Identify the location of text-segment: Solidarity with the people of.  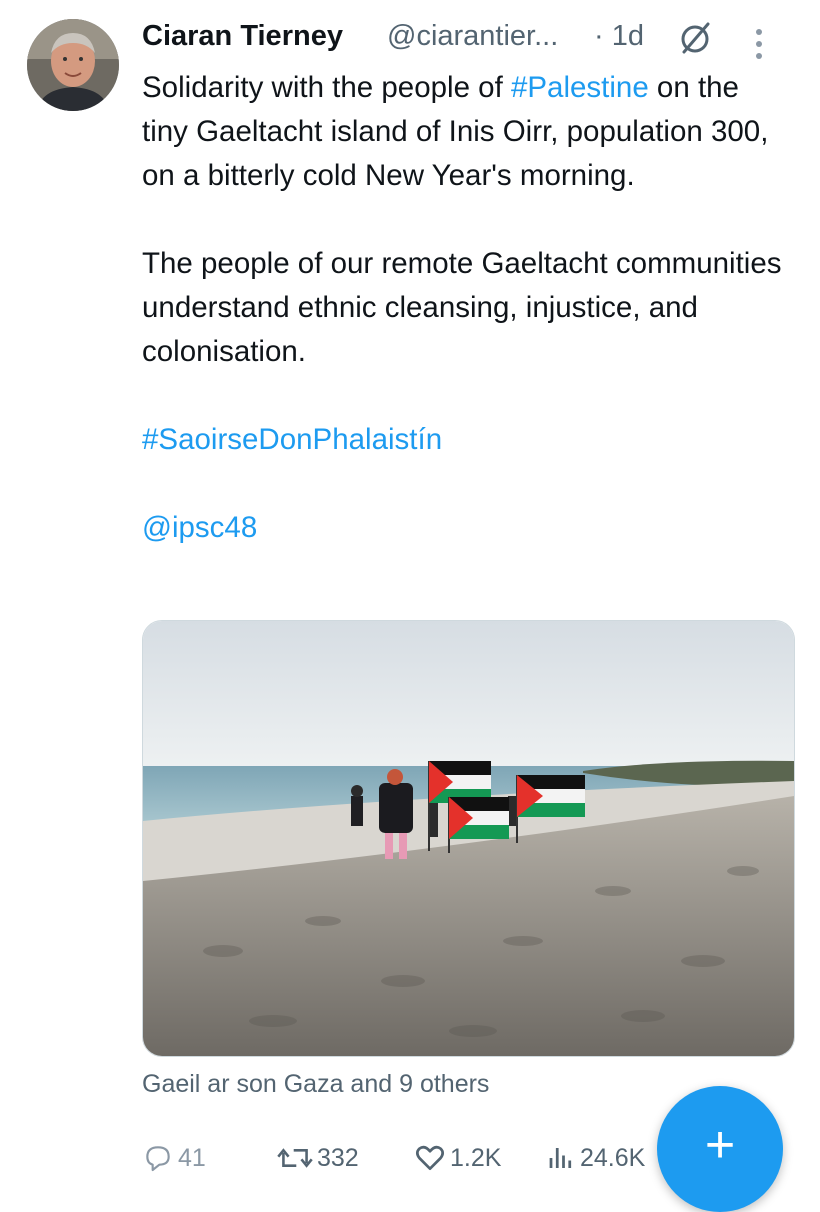
(326, 87).